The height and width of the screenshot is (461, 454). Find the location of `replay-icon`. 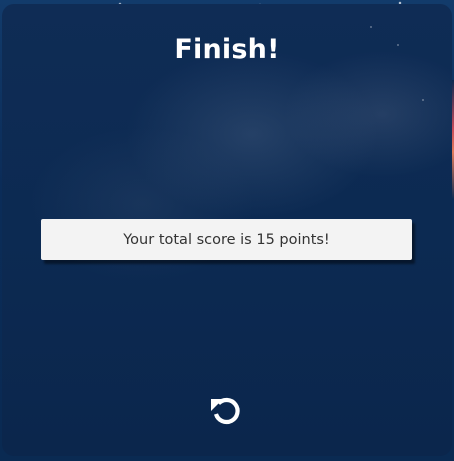

replay-icon is located at coordinates (225, 411).